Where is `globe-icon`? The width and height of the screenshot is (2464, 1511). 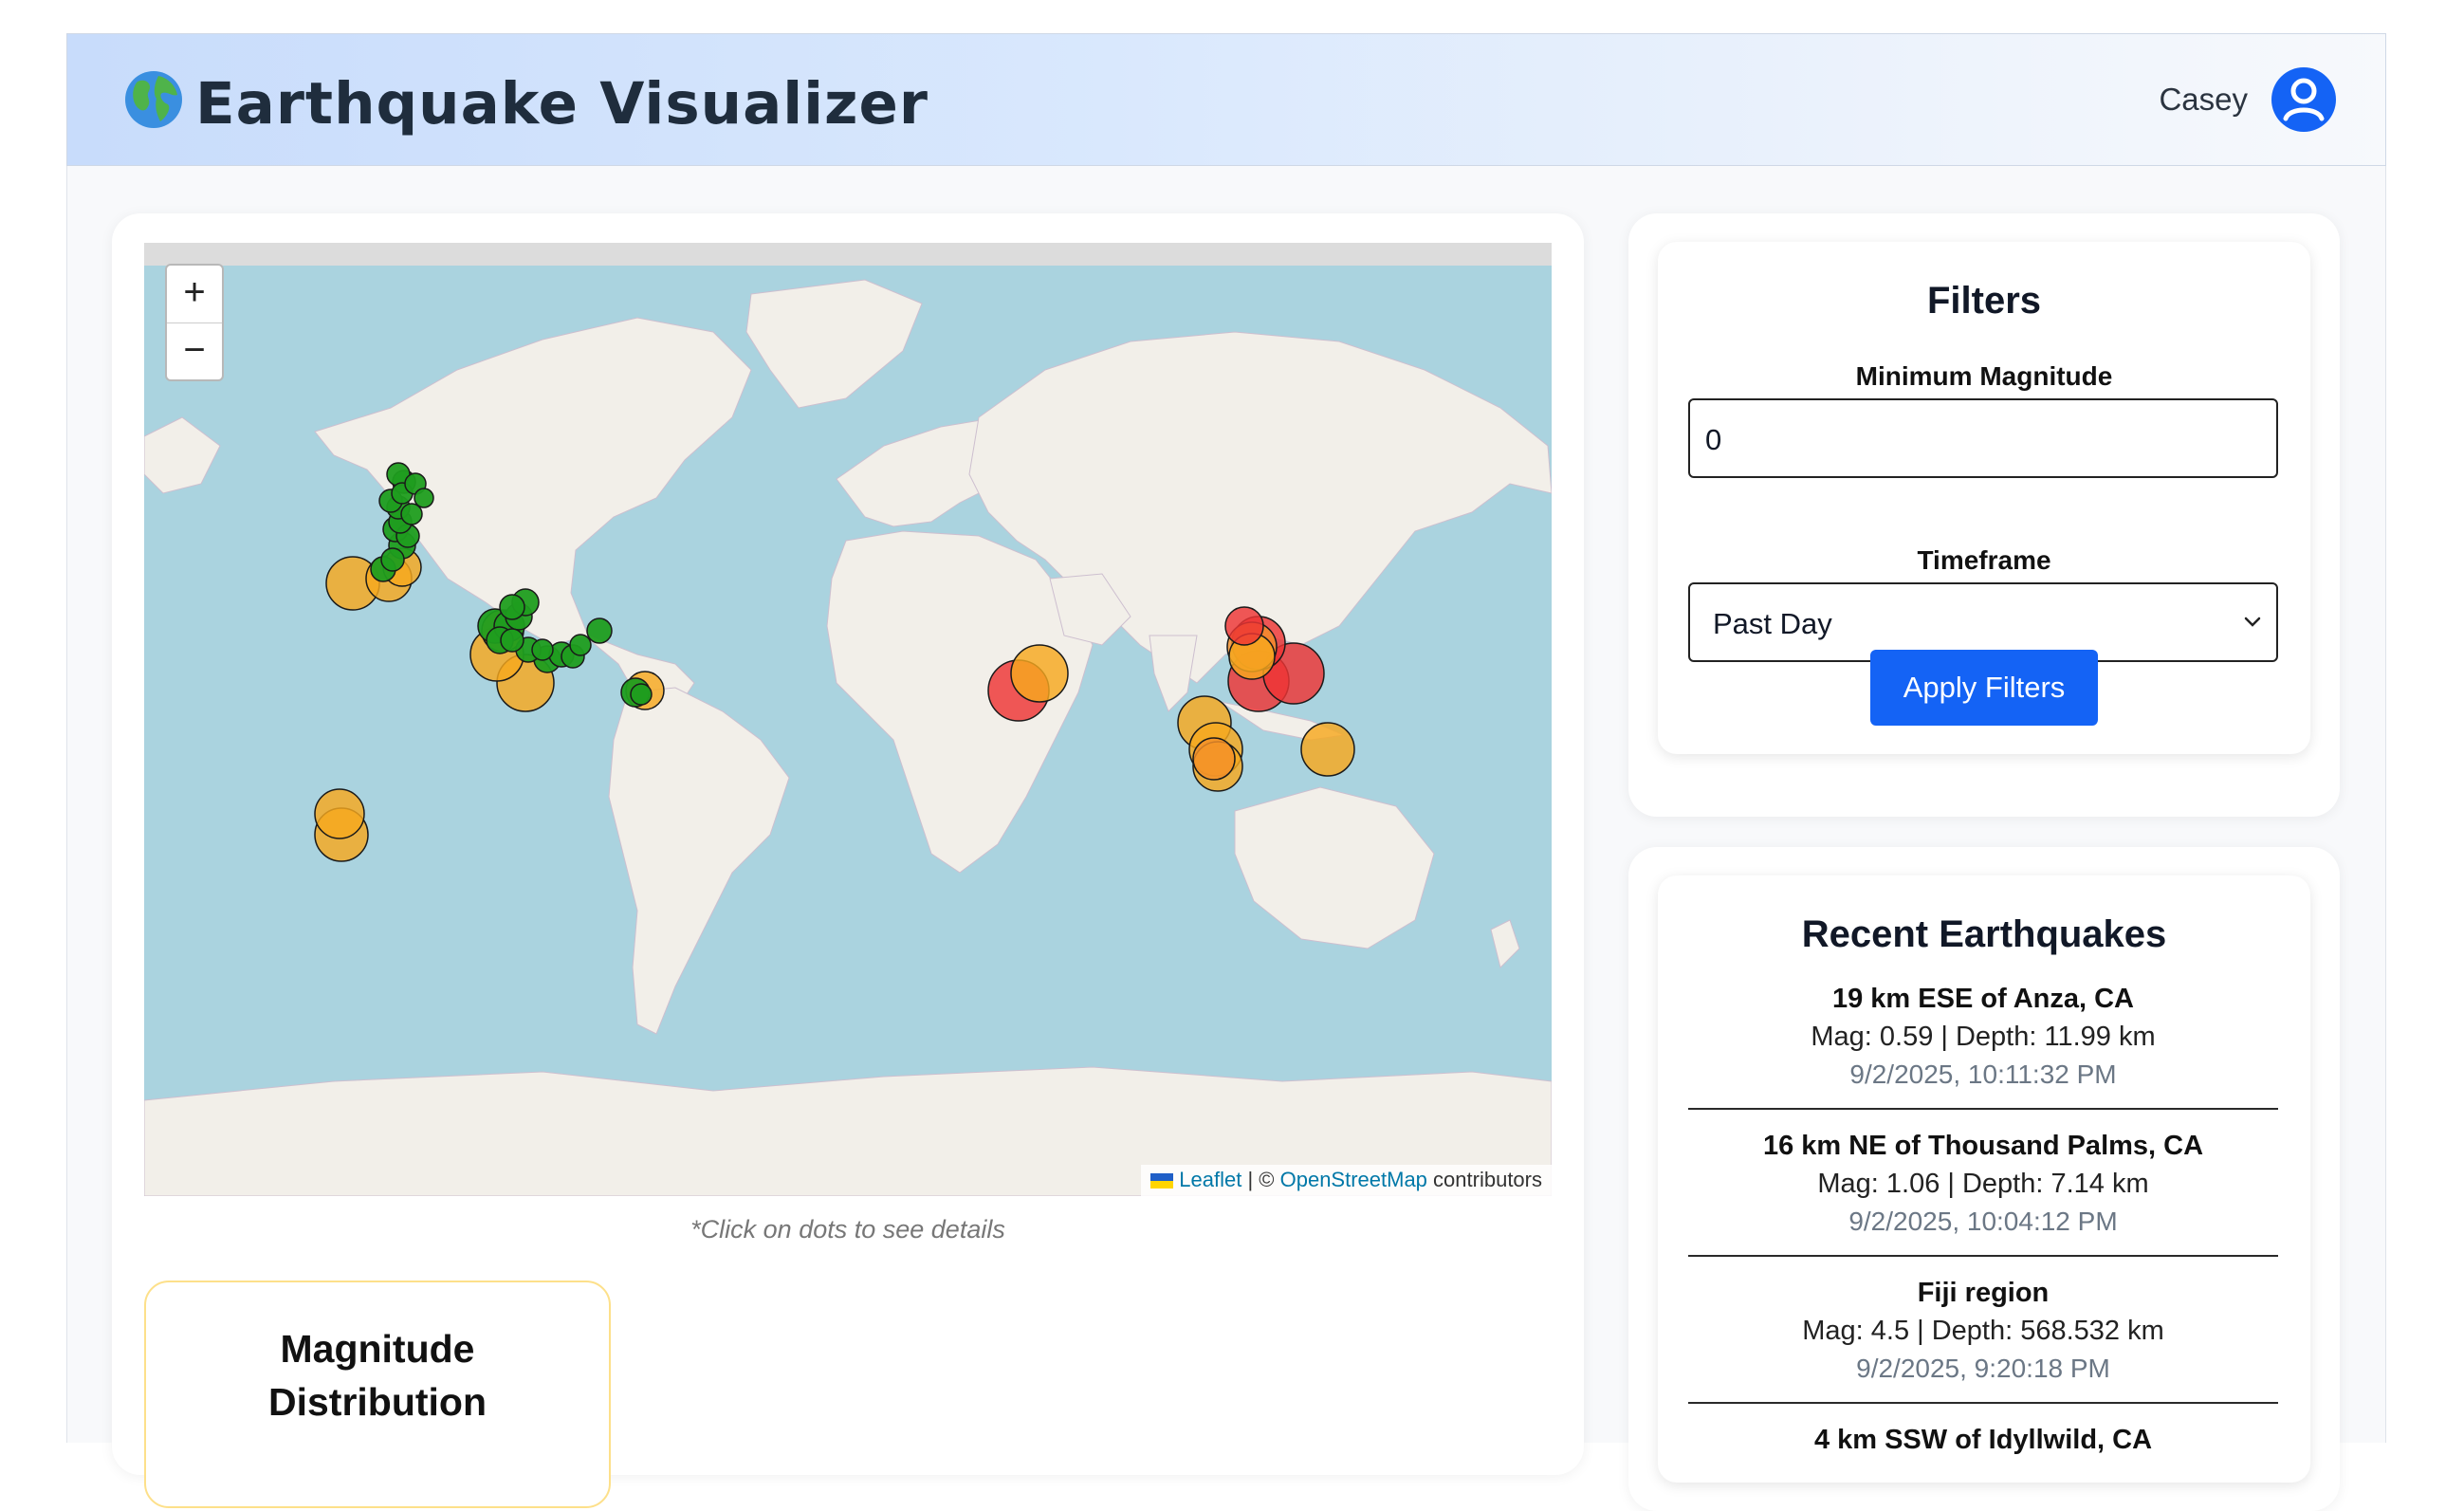 globe-icon is located at coordinates (153, 99).